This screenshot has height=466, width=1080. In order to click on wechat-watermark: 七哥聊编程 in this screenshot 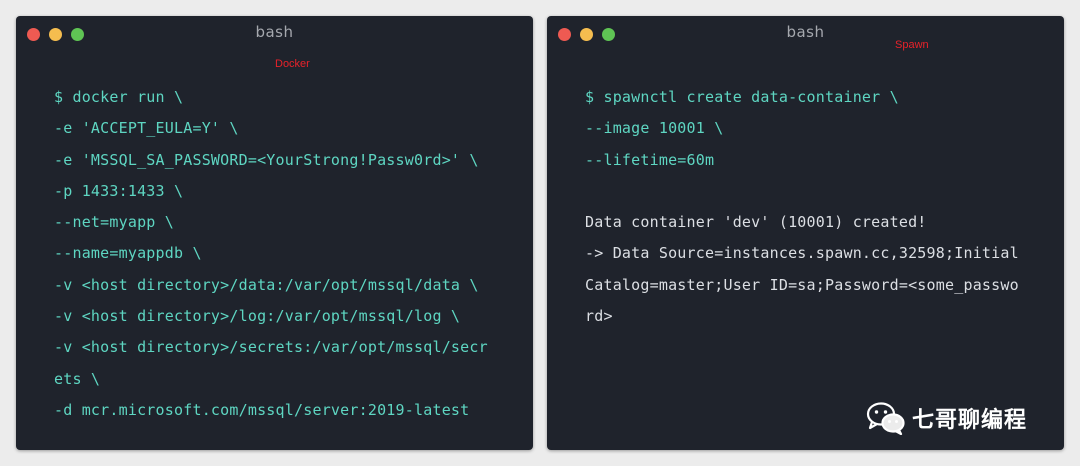, I will do `click(946, 418)`.